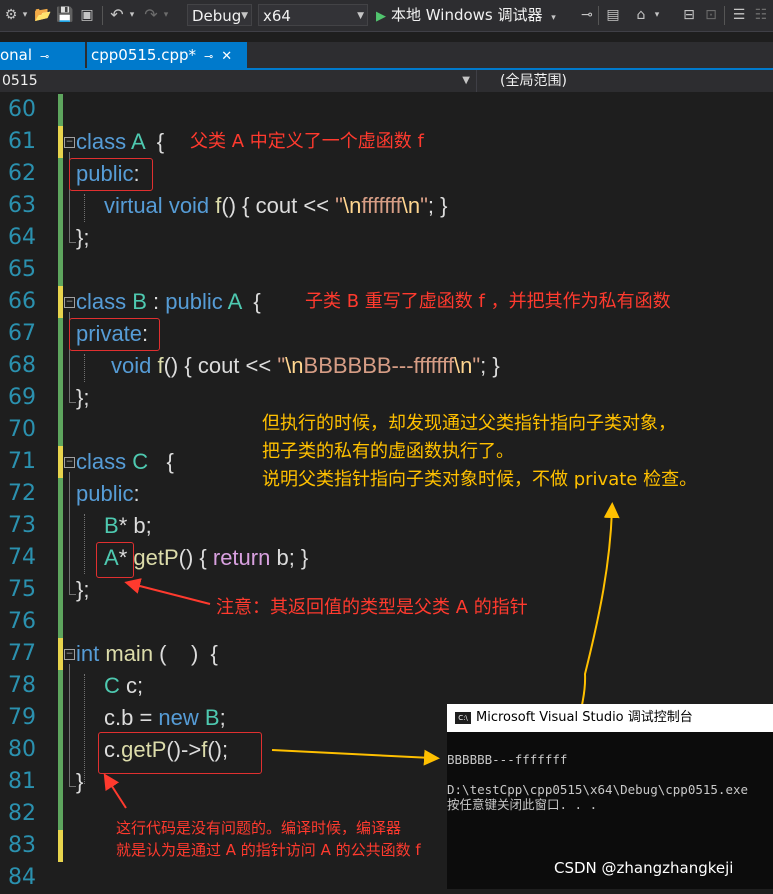 The image size is (773, 894). What do you see at coordinates (277, 16) in the screenshot?
I see `platform-value: x64` at bounding box center [277, 16].